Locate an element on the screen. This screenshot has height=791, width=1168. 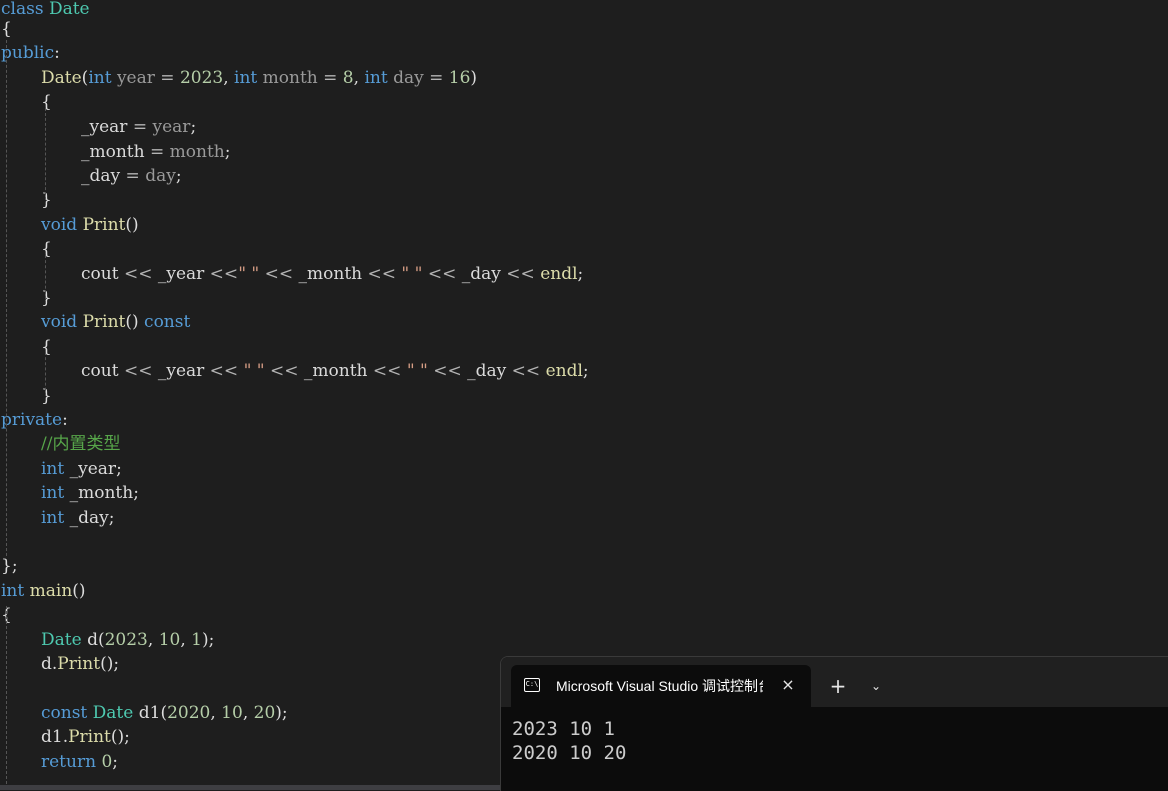
code-token: public is located at coordinates (28, 53).